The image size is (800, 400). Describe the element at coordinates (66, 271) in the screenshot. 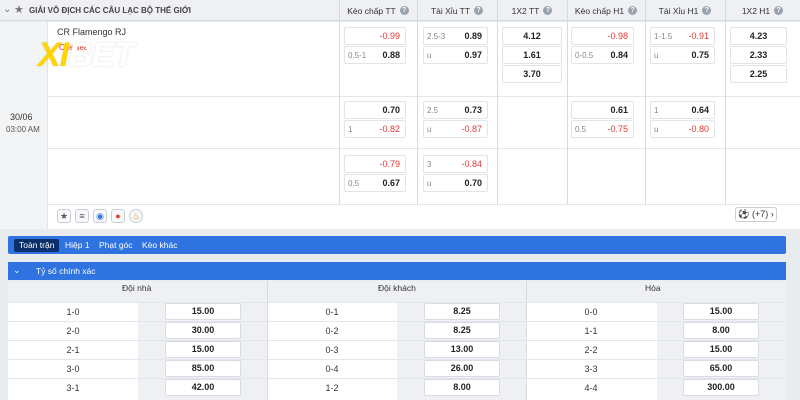

I see `section-title: Tỷ số chính xác` at that location.